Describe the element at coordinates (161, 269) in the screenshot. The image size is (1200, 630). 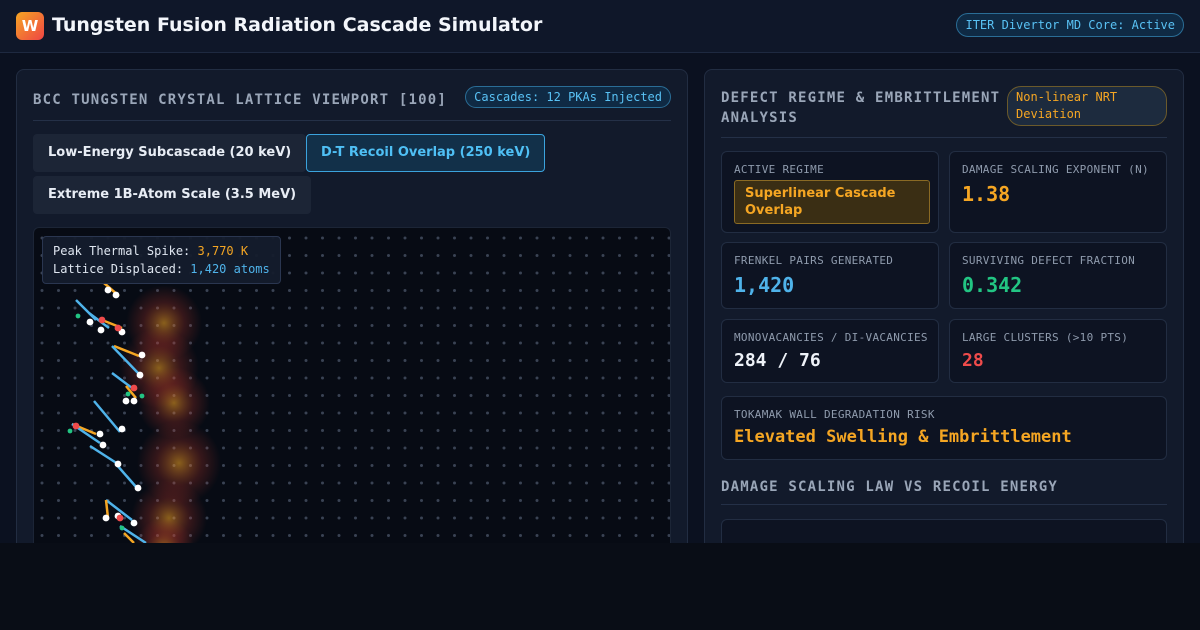
I see `lattice-displaced-row: Lattice Displaced: 1,420 atoms` at that location.